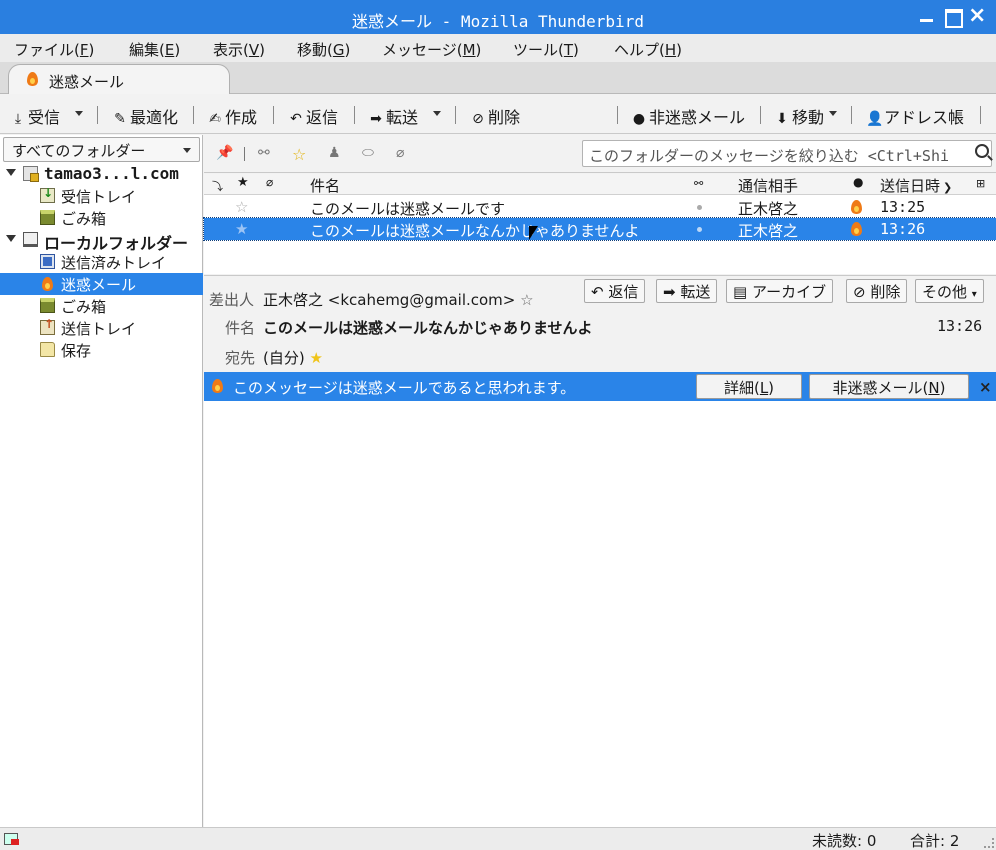 The image size is (996, 850). What do you see at coordinates (299, 154) in the screenshot?
I see `star-filter-icon: ☆` at bounding box center [299, 154].